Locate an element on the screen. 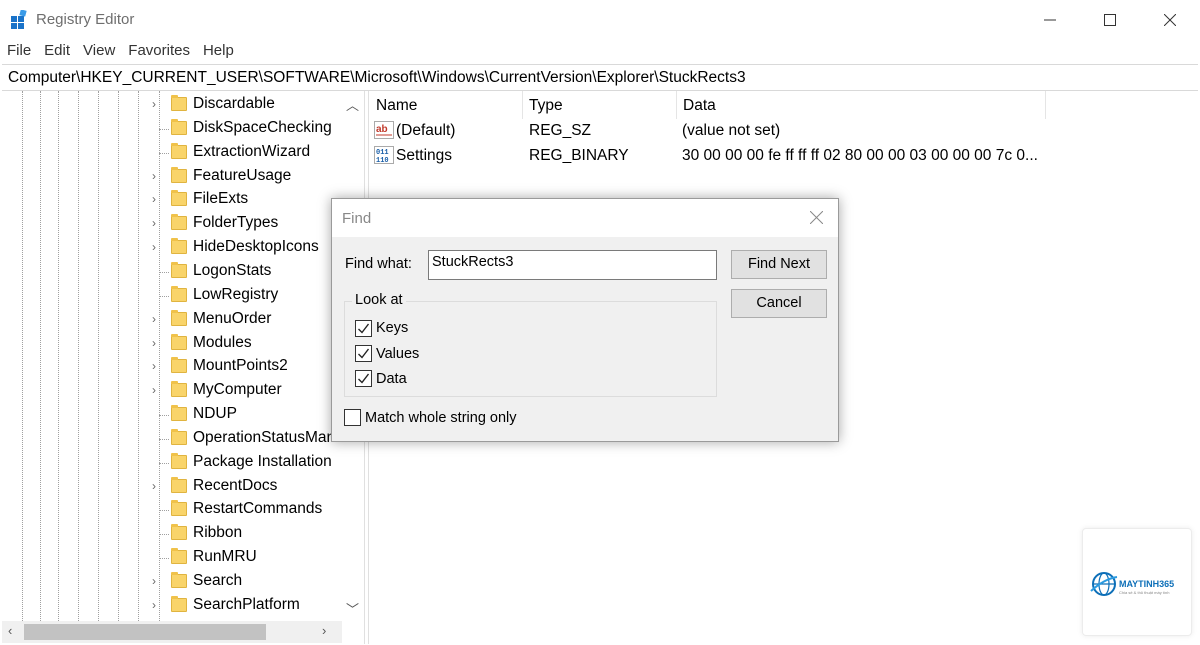 The height and width of the screenshot is (645, 1200). find-what-label: Find what: is located at coordinates (378, 264).